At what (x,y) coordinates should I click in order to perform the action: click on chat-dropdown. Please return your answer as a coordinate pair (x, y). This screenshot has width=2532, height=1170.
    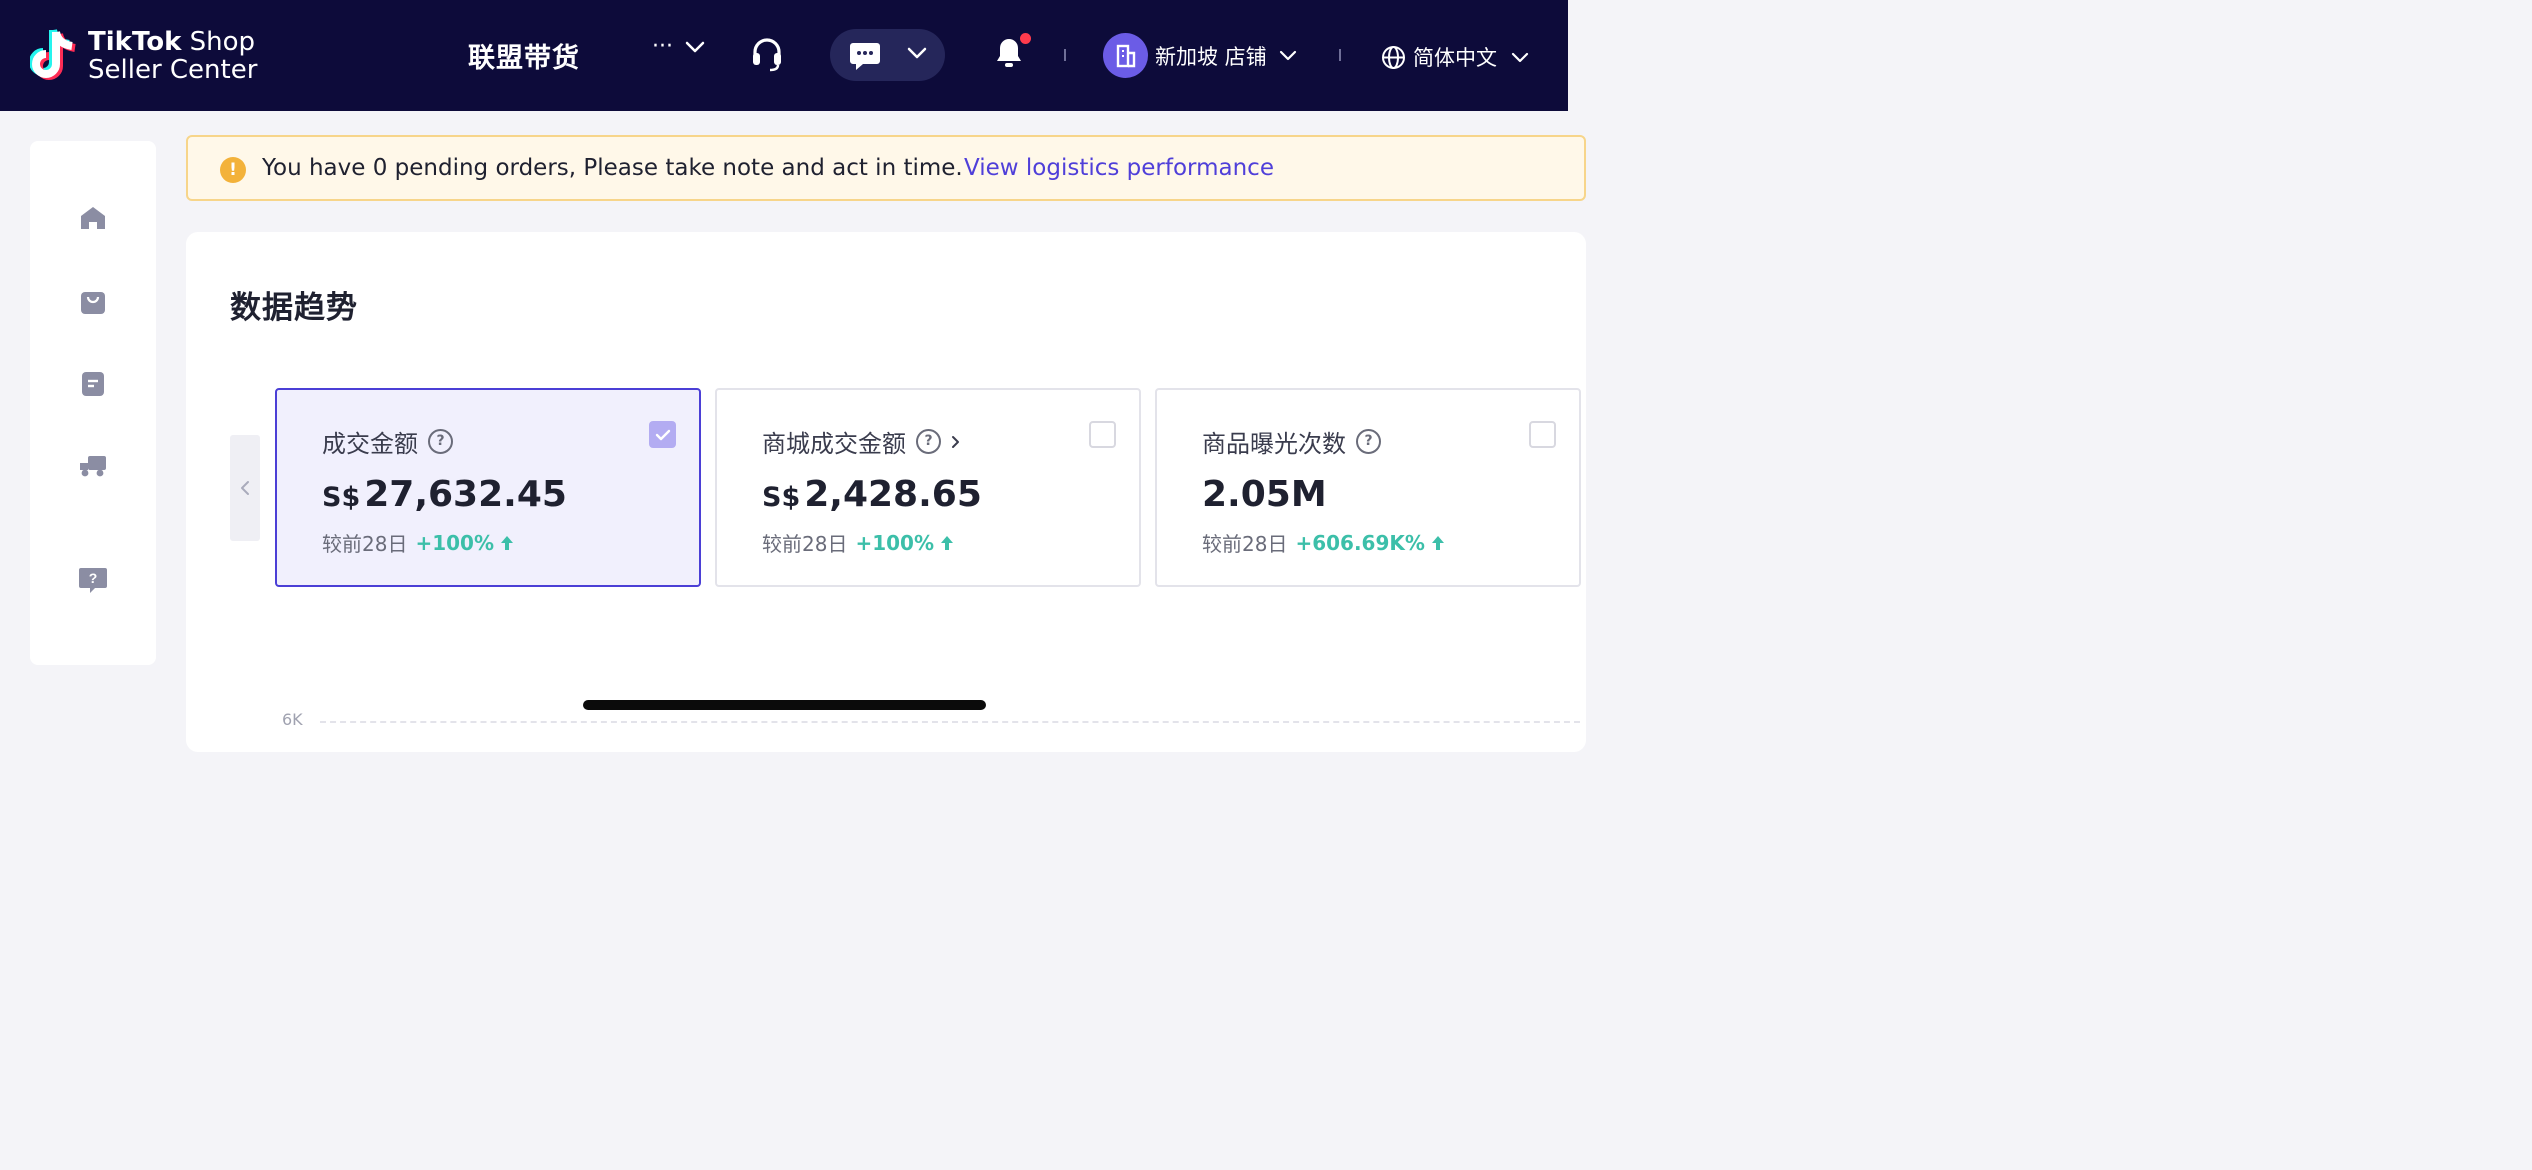
    Looking at the image, I should click on (887, 55).